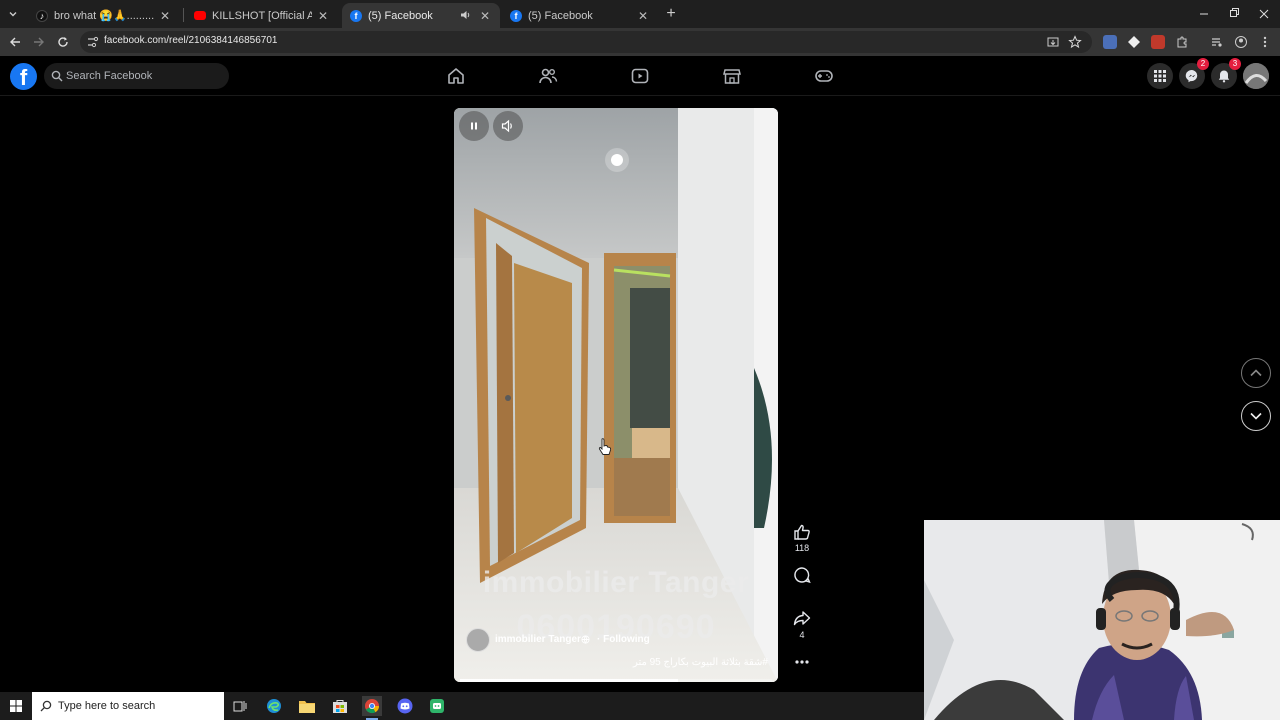  I want to click on reel-caption: #شقة بثلاثة البيوت بكاراج 95 متر, so click(700, 662).